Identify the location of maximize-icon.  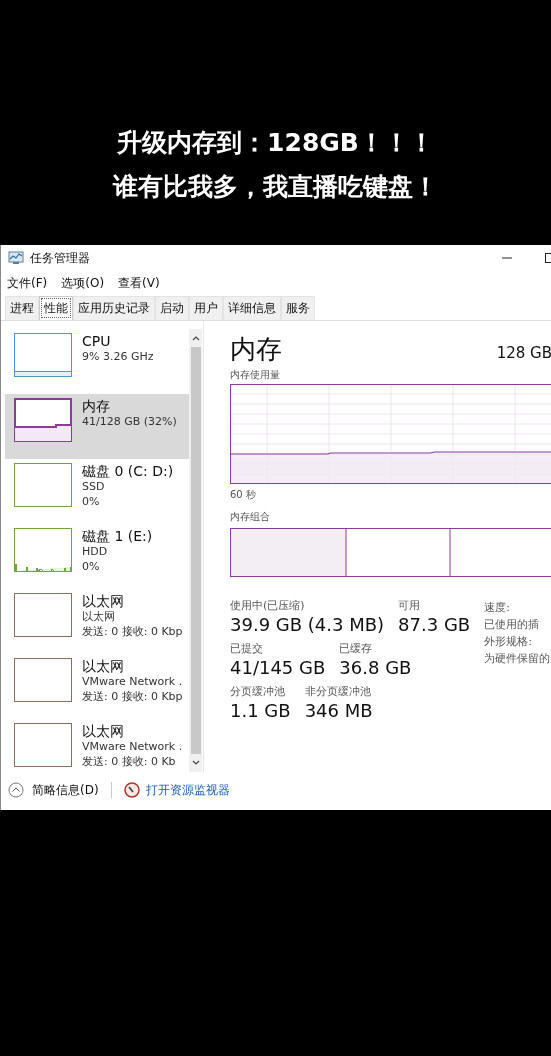
(548, 258).